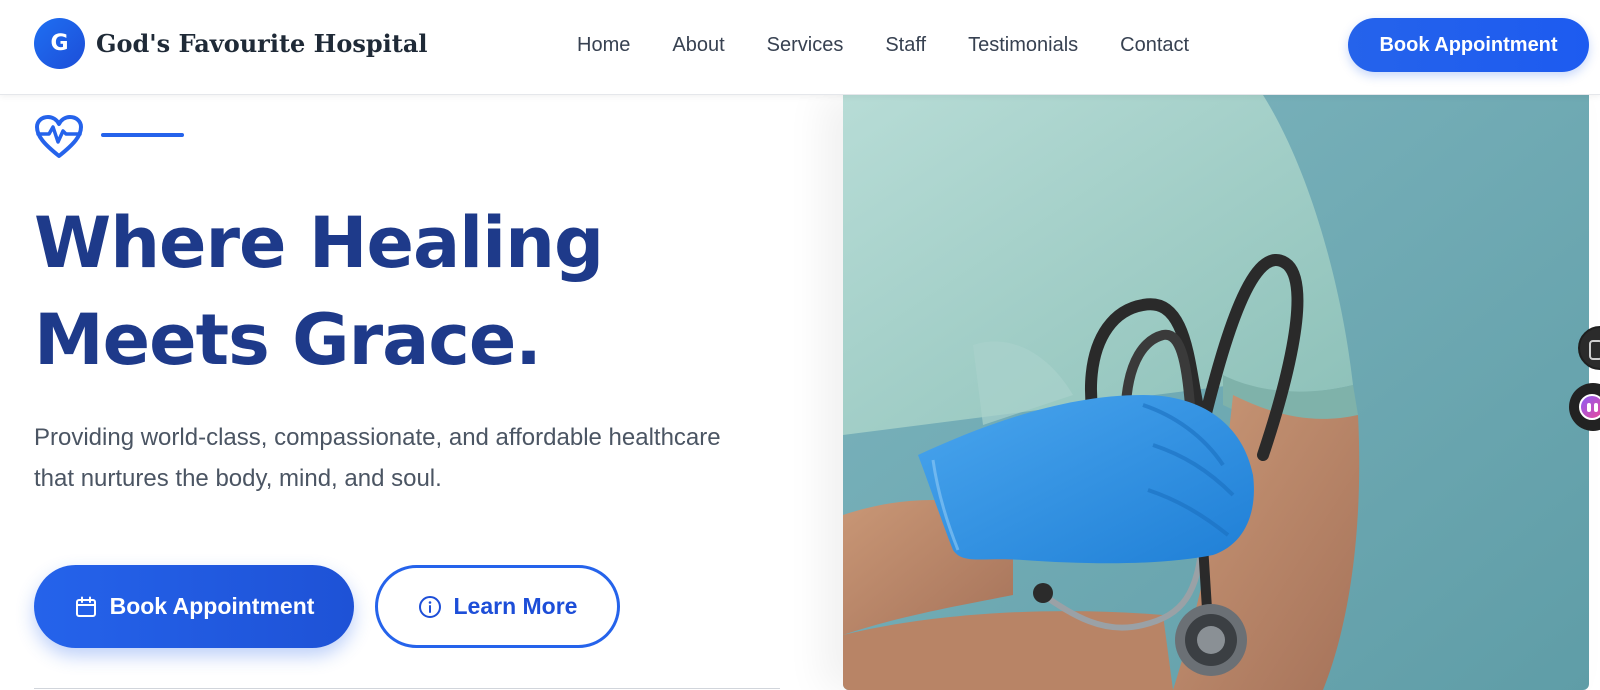 This screenshot has height=690, width=1600. I want to click on header-book-appointment-button: Book Appointment, so click(1468, 45).